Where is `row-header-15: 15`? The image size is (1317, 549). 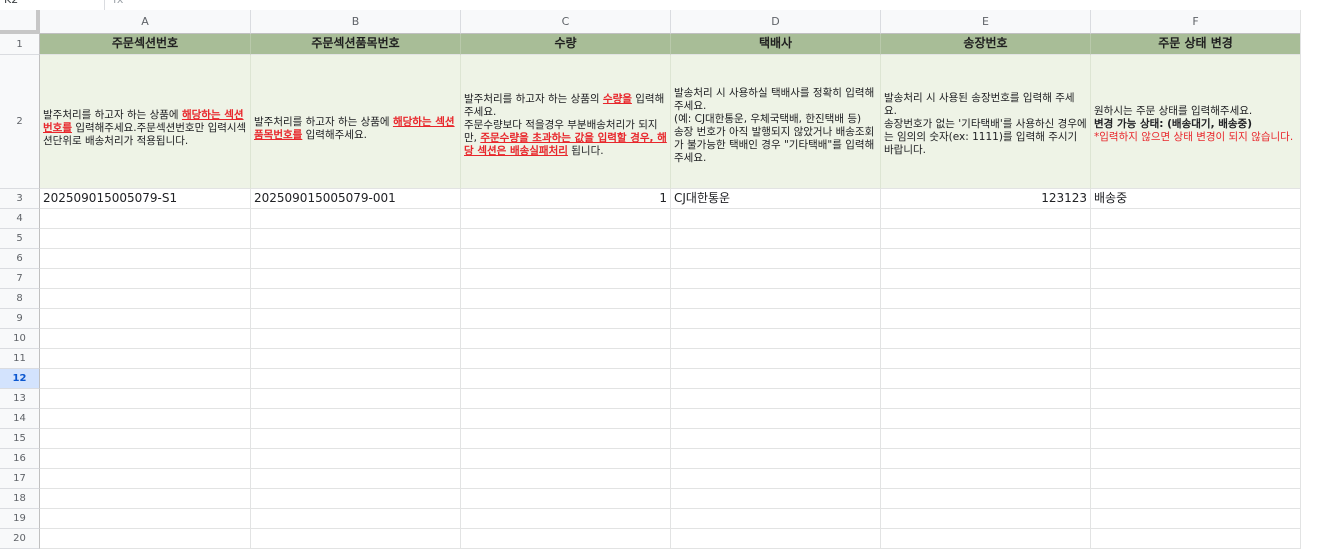
row-header-15: 15 is located at coordinates (20, 439).